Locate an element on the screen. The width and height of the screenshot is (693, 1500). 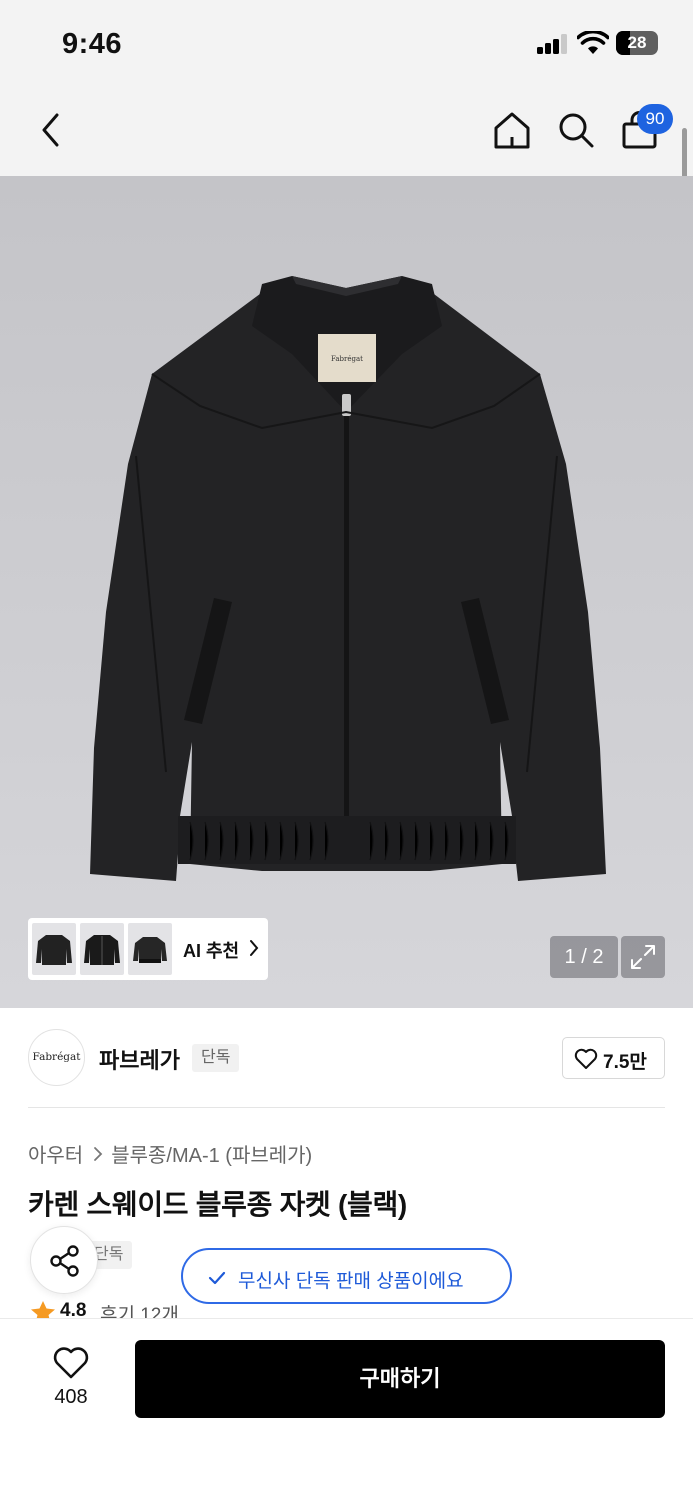
breadcrumb: 아우터 블루종/MA-1 (파브레가) is located at coordinates (170, 1153).